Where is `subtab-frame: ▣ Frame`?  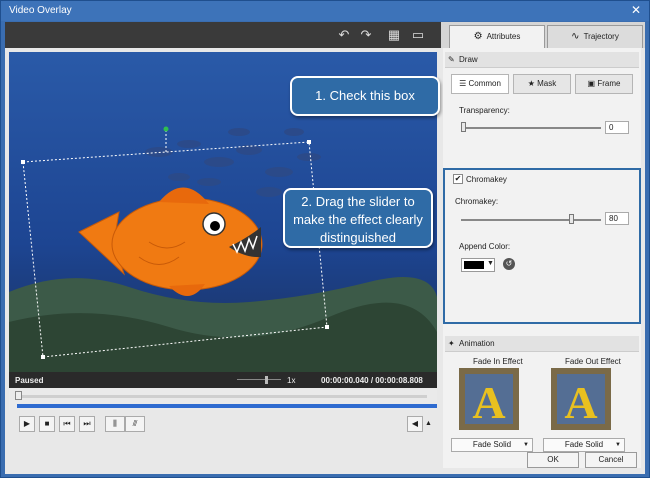
subtab-frame: ▣ Frame is located at coordinates (604, 84).